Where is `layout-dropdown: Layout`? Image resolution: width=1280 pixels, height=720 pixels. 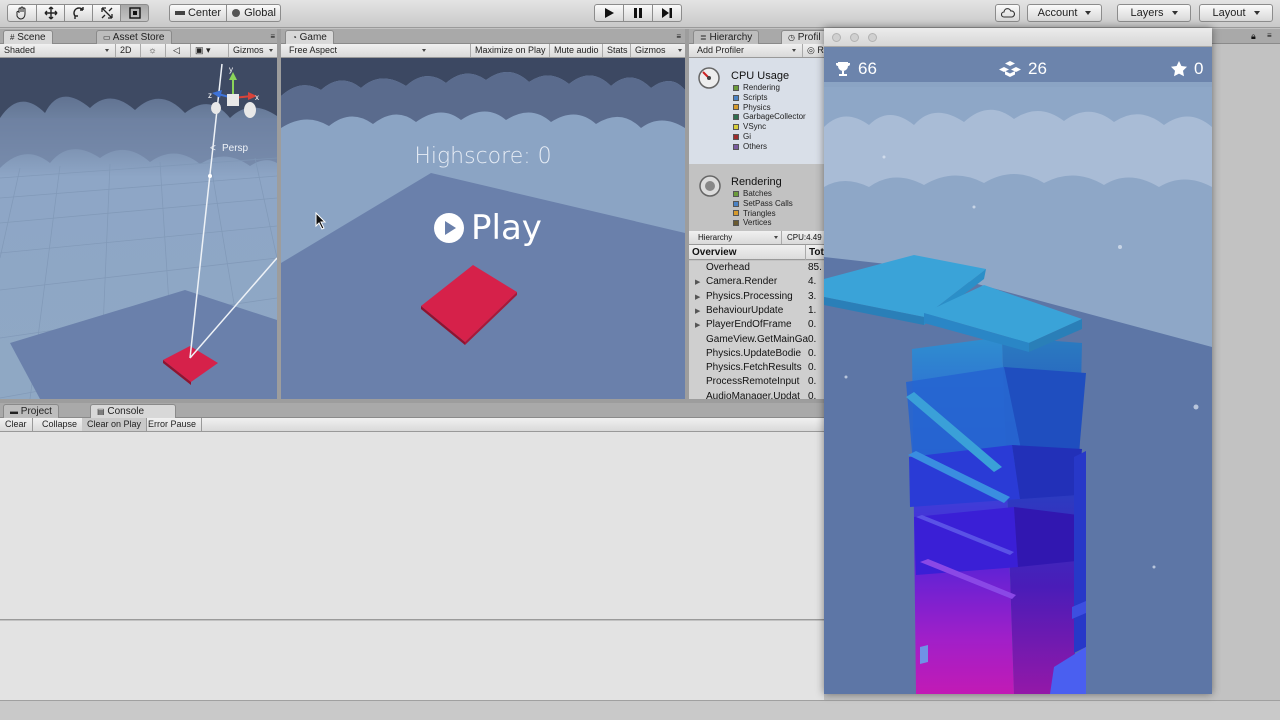 layout-dropdown: Layout is located at coordinates (1236, 13).